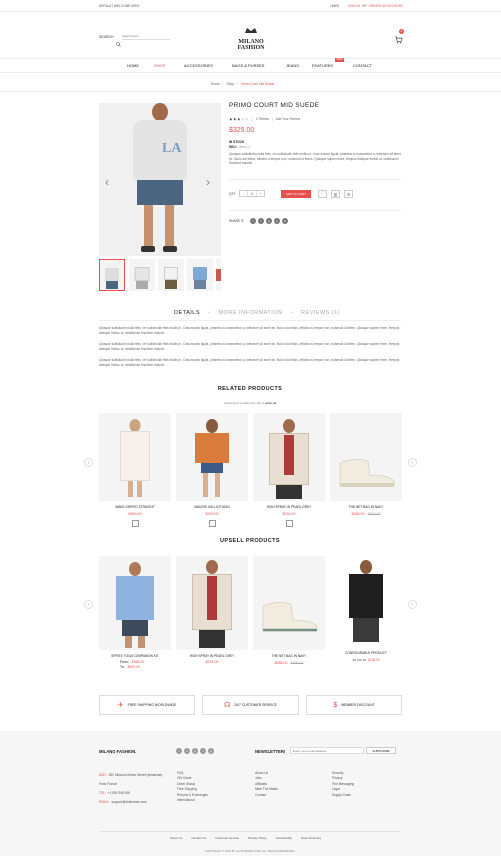 This screenshot has height=856, width=501. What do you see at coordinates (230, 84) in the screenshot?
I see `breadcrumb-shop: Shop` at bounding box center [230, 84].